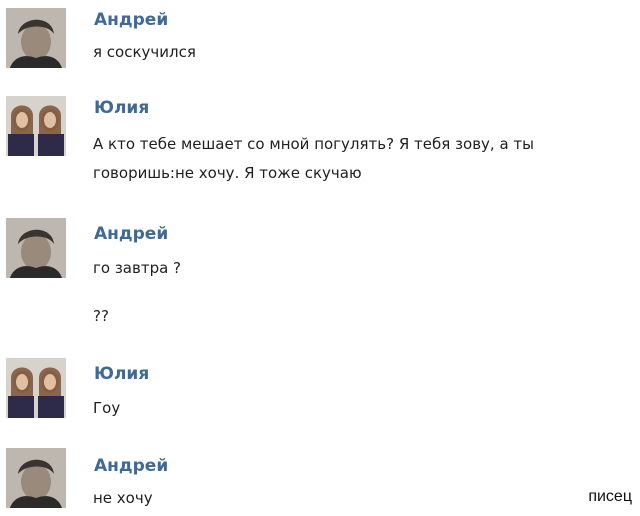 This screenshot has height=516, width=640. What do you see at coordinates (610, 496) in the screenshot?
I see `watermark: писец` at bounding box center [610, 496].